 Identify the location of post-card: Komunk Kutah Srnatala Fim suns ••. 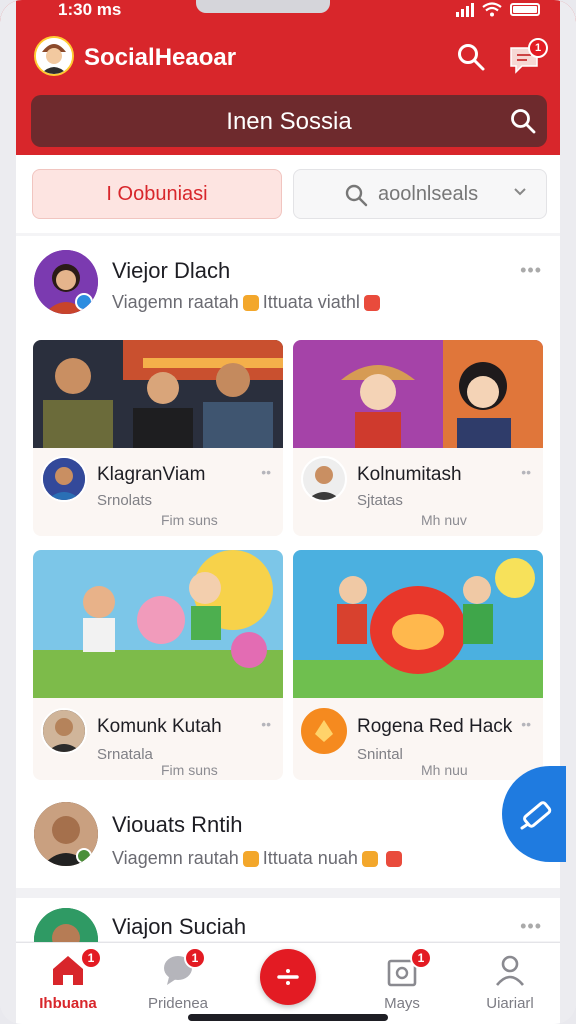
(158, 665).